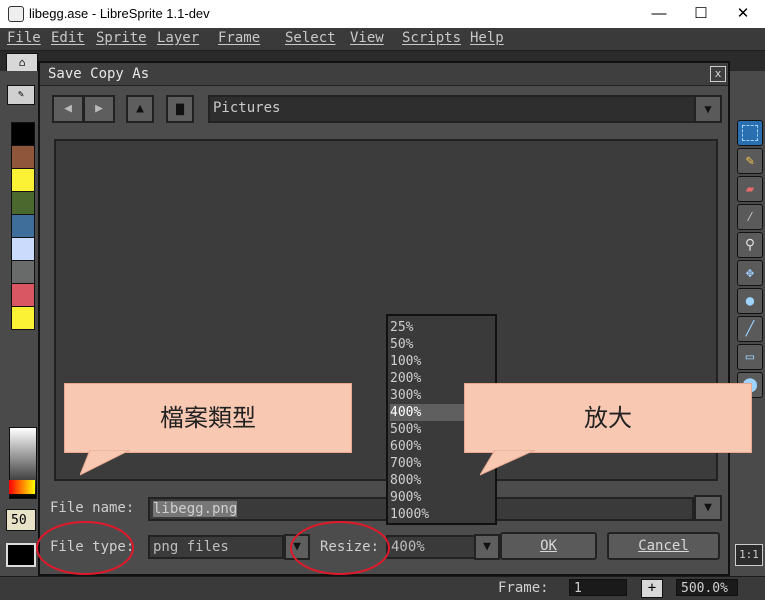 The height and width of the screenshot is (600, 765). I want to click on resize-option: 50%, so click(442, 344).